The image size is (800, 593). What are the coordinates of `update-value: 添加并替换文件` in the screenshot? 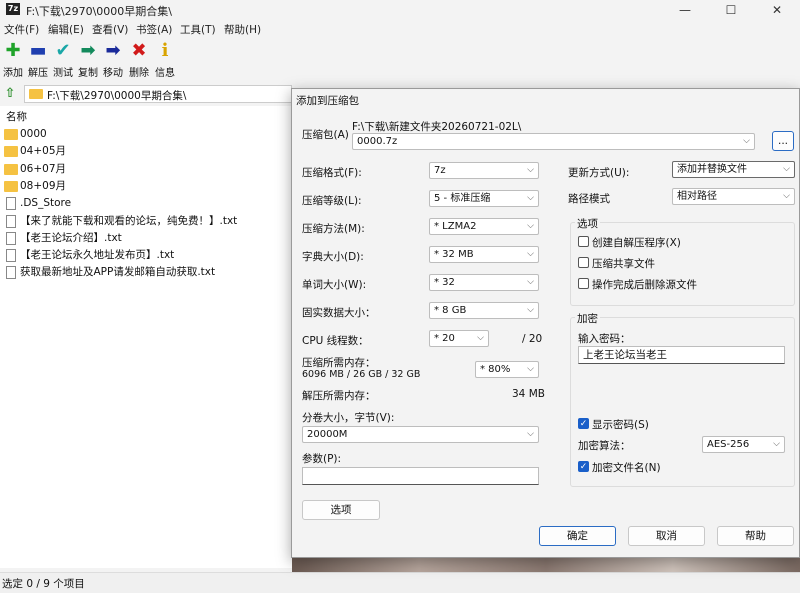 It's located at (712, 169).